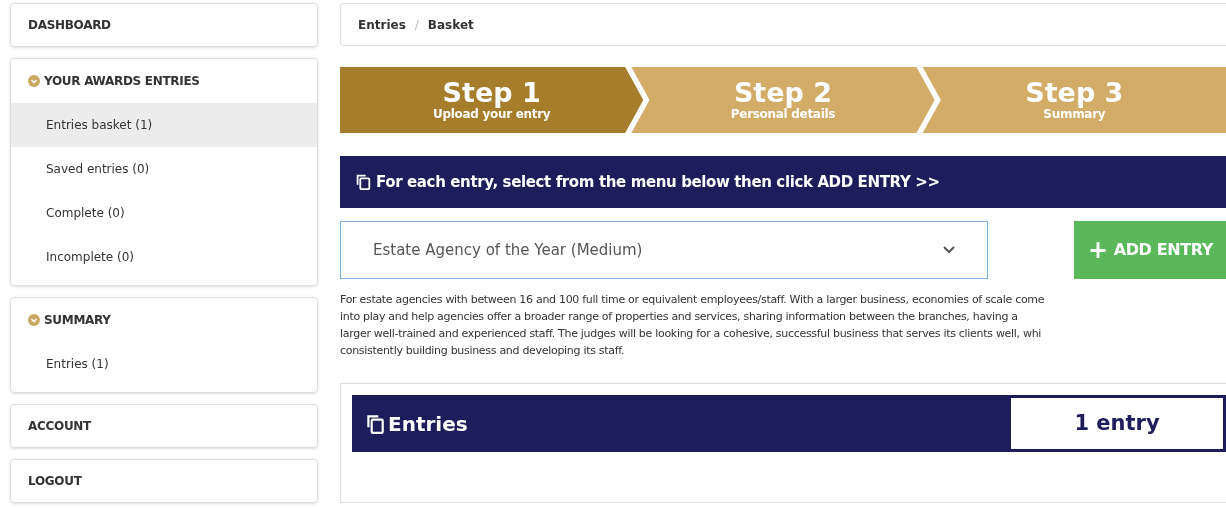 The width and height of the screenshot is (1226, 508). I want to click on sidebar-item: Saved entries (0), so click(164, 169).